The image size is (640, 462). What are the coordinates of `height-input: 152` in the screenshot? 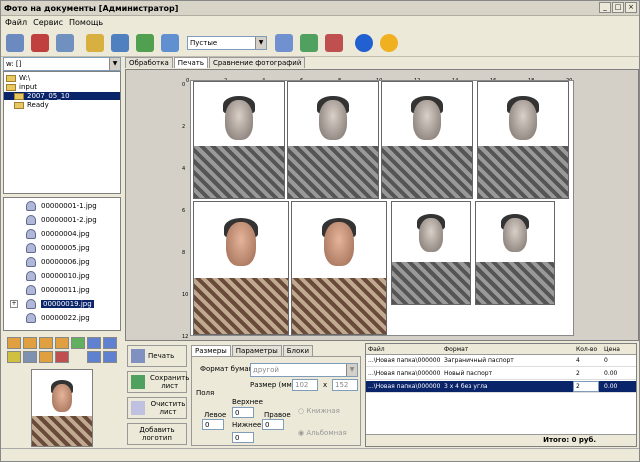 It's located at (345, 385).